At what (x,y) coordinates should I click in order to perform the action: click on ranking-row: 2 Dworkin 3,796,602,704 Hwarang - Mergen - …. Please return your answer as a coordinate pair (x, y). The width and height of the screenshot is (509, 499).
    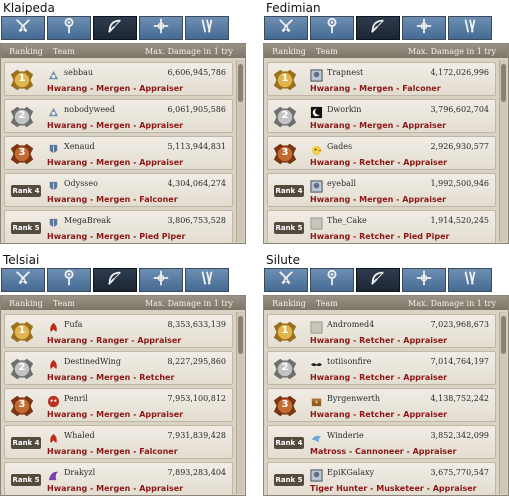
    Looking at the image, I should click on (381, 116).